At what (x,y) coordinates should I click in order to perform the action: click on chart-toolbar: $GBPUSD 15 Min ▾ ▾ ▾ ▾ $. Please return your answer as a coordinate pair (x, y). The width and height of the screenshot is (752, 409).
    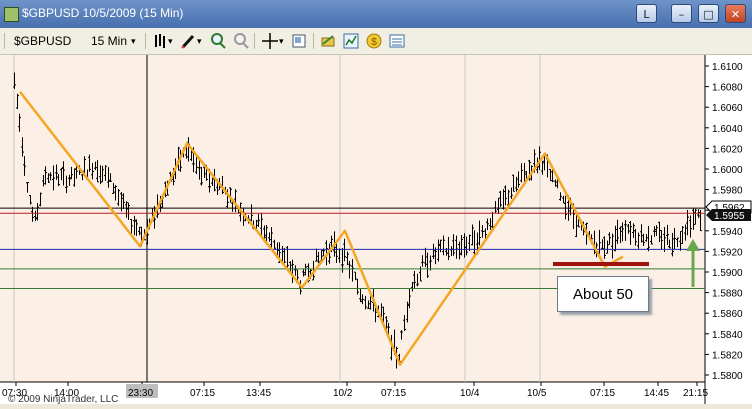
    Looking at the image, I should click on (376, 41).